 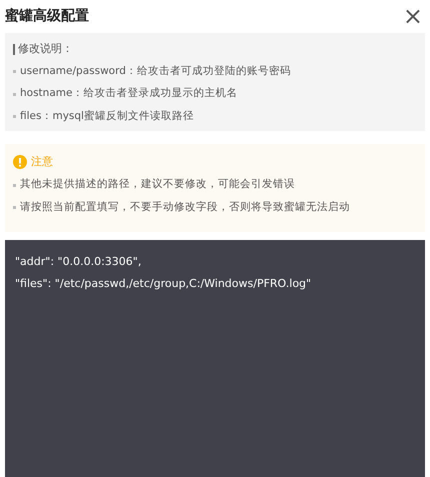 I want to click on note-text: 请按照当前配置填写，不要手动修改字段，否则将导致蜜罐无法启动, so click(x=185, y=207).